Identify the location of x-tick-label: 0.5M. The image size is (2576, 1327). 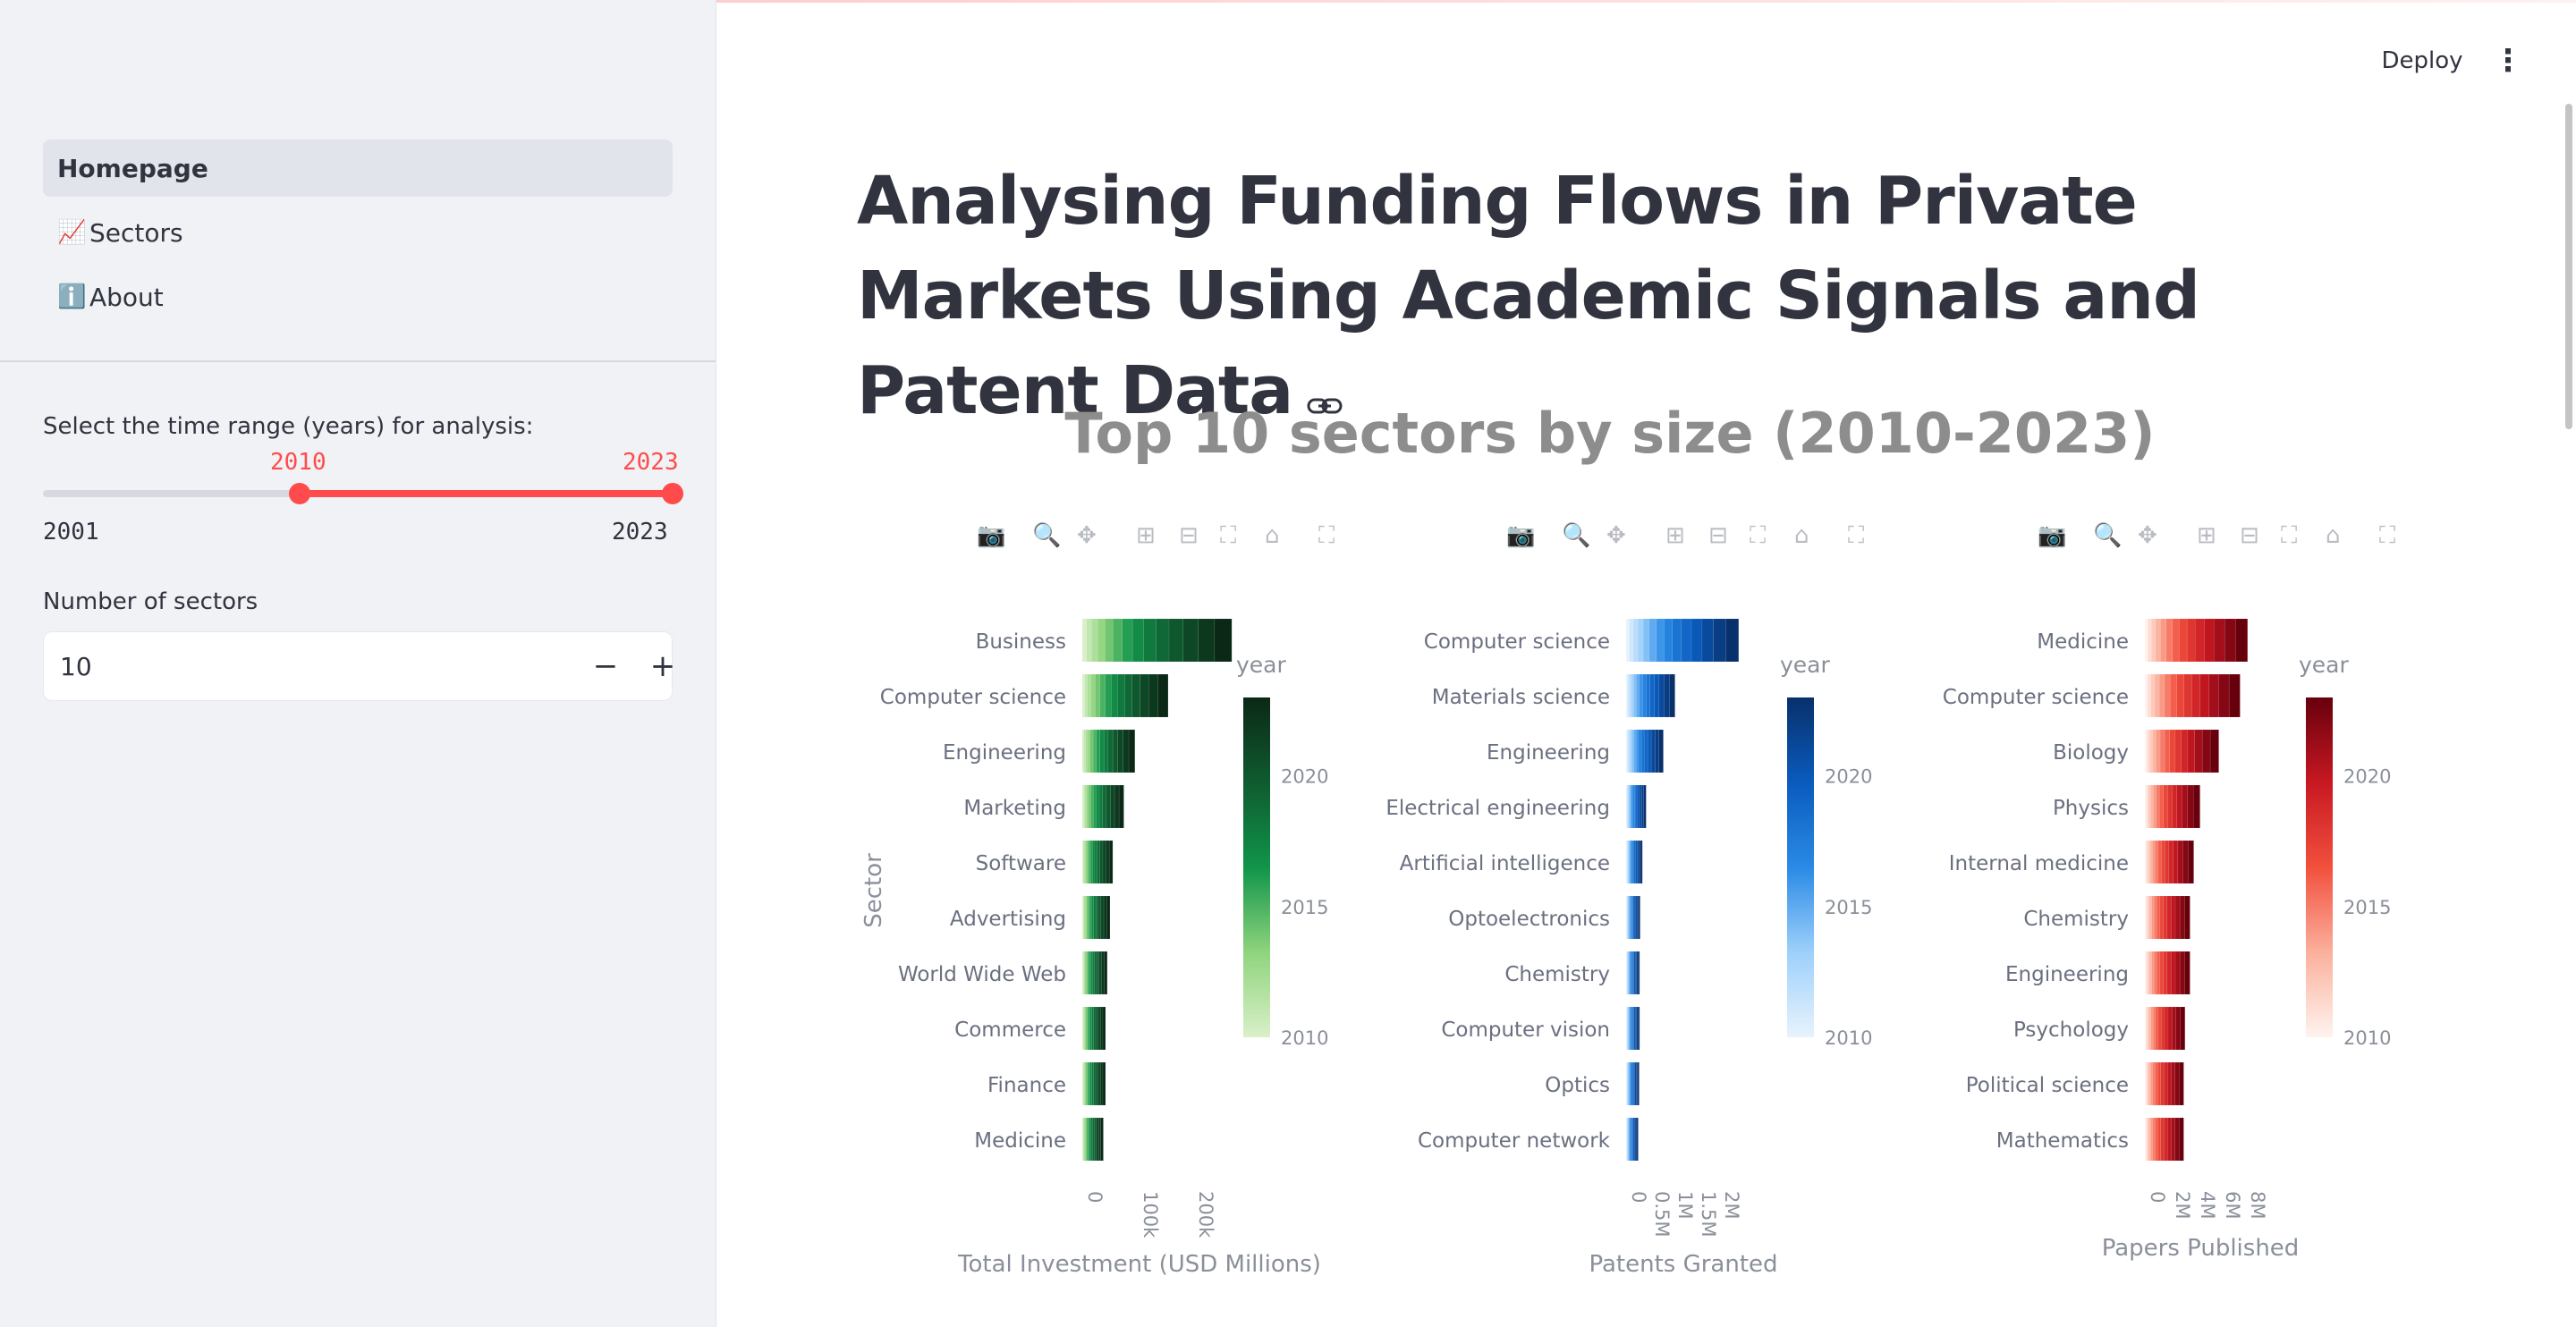
(1662, 1214).